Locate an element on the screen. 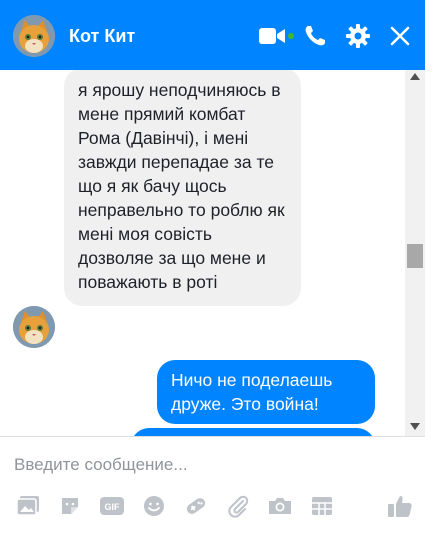 The image size is (435, 535). settings-icon is located at coordinates (358, 36).